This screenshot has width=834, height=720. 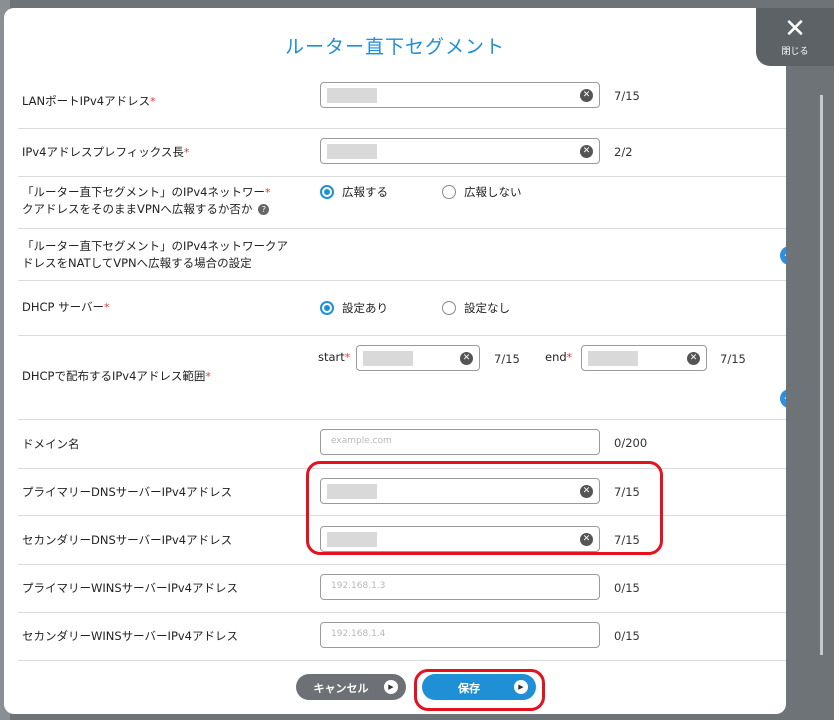 What do you see at coordinates (264, 209) in the screenshot?
I see `help-icon: ?` at bounding box center [264, 209].